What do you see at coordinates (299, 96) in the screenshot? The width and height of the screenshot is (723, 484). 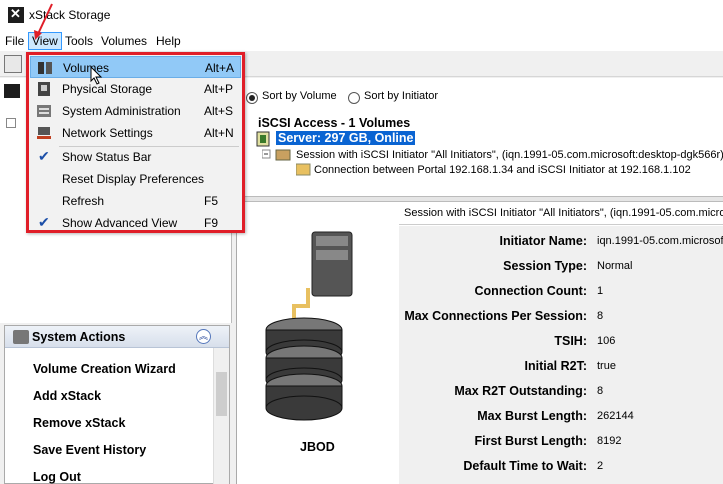 I see `sort-by-volume-label: Sort by Volume` at bounding box center [299, 96].